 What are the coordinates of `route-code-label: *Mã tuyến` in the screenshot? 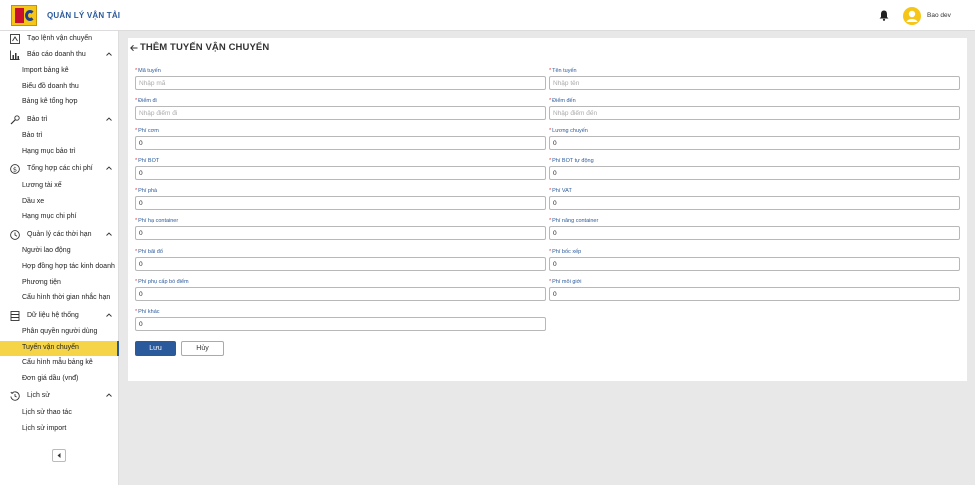 It's located at (148, 71).